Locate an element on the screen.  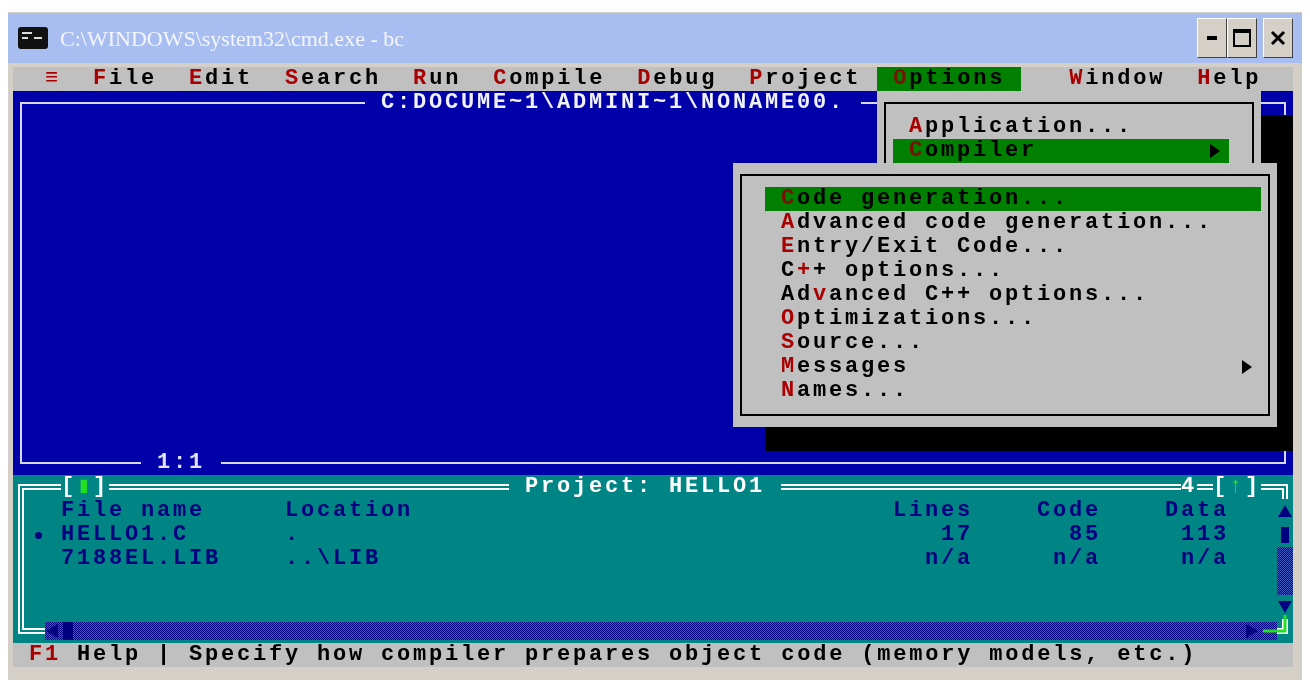
close-box: [▮] is located at coordinates (85, 487).